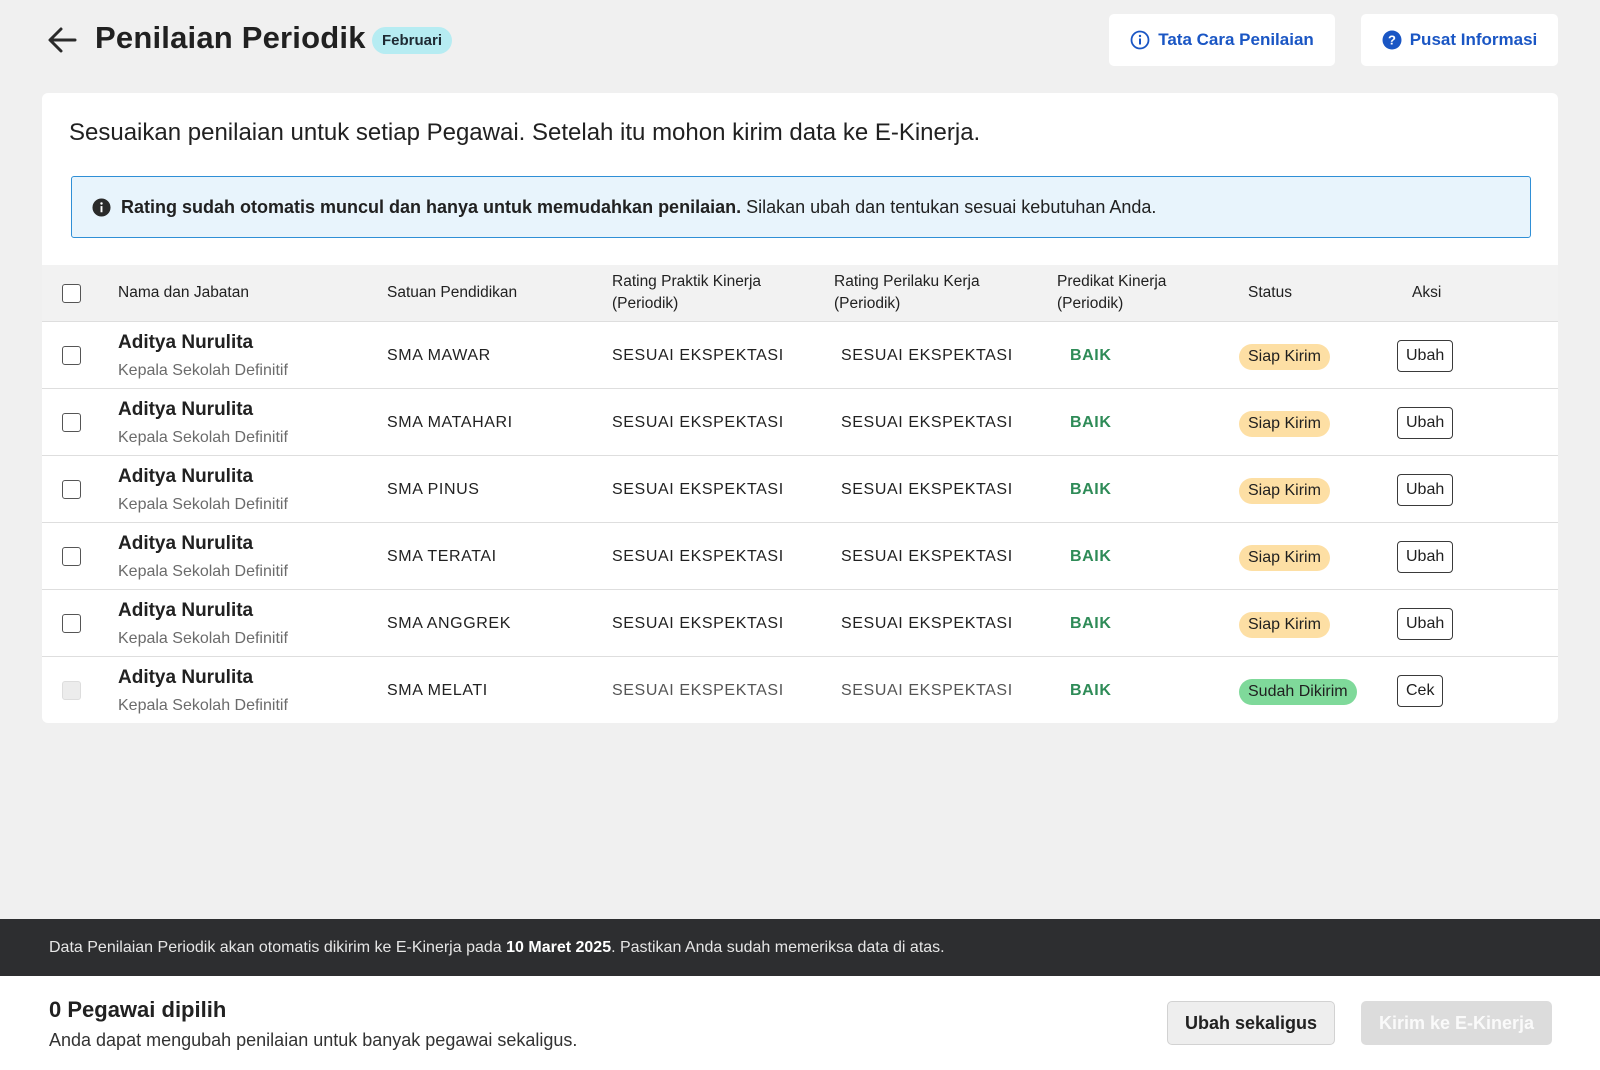  What do you see at coordinates (1473, 39) in the screenshot?
I see `pusat-informasi-label: Pusat Informasi` at bounding box center [1473, 39].